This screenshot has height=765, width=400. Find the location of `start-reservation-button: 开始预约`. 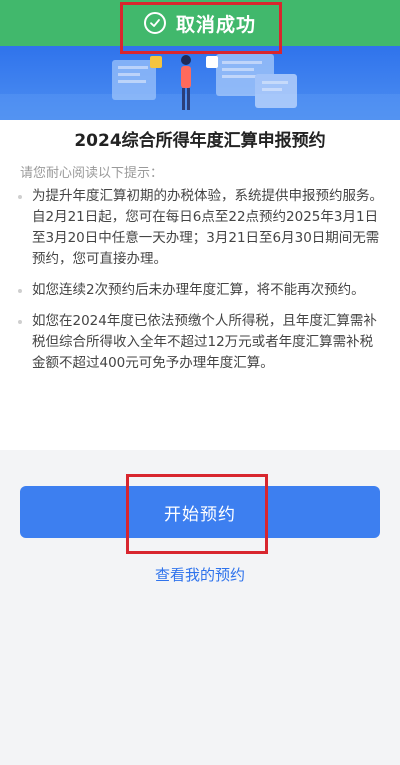

start-reservation-button: 开始预约 is located at coordinates (200, 512).